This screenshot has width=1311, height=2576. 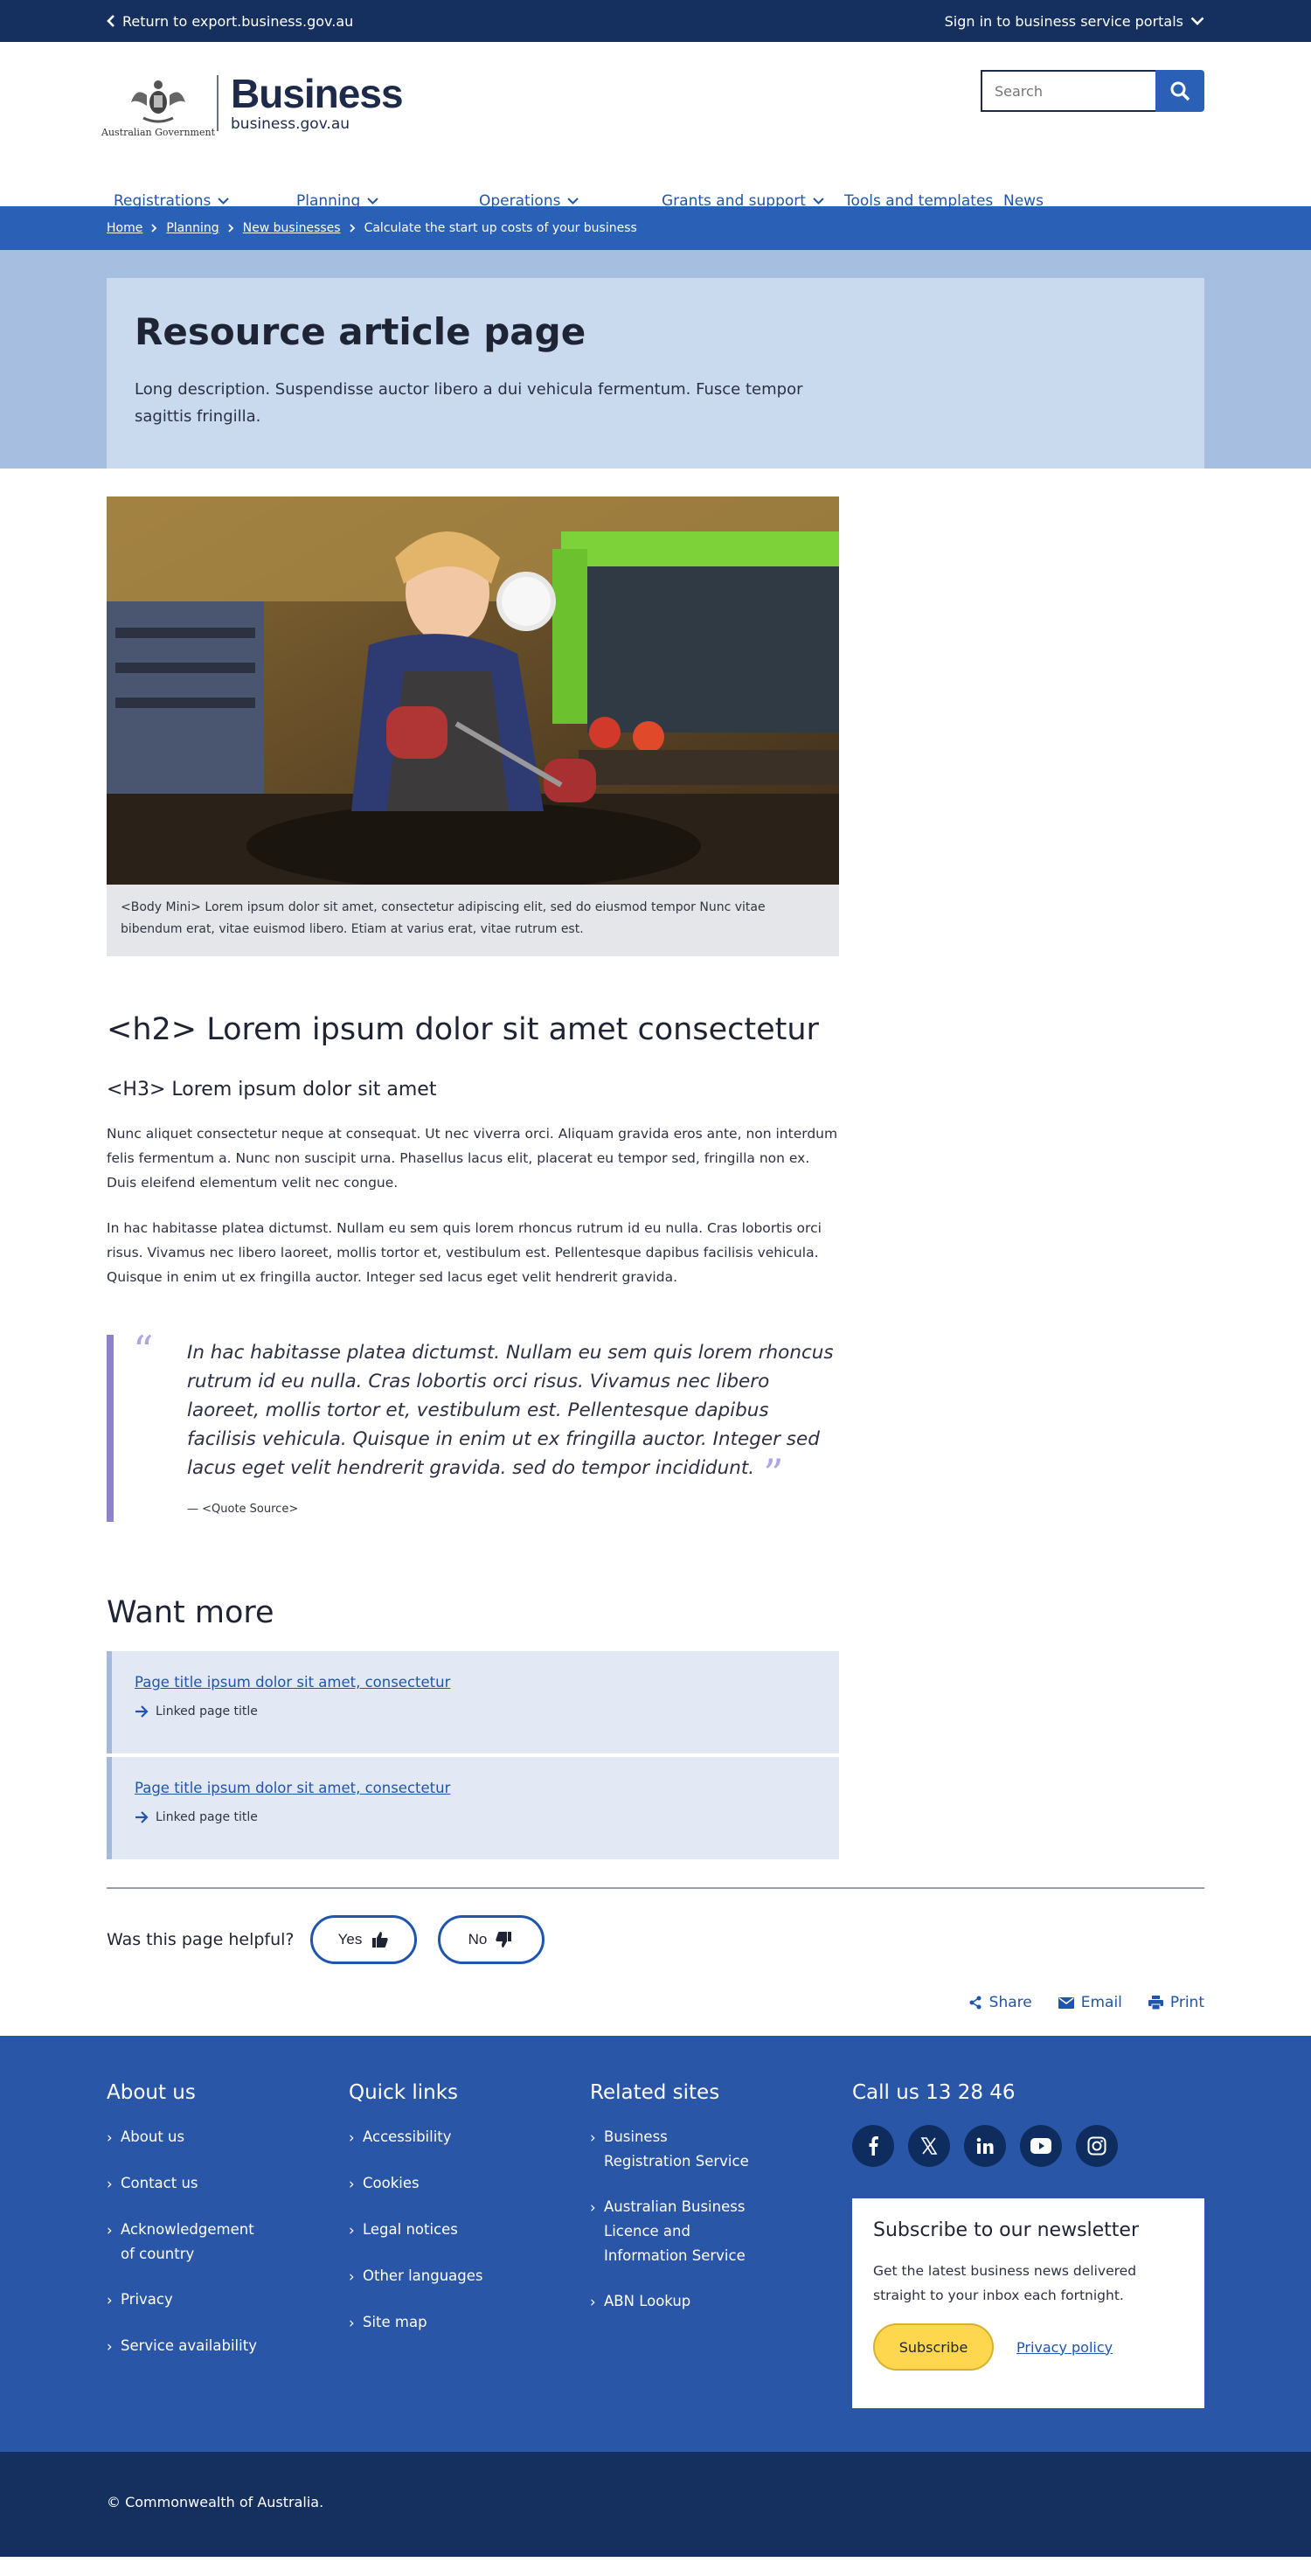 I want to click on footer-link: › Business Registration Service, so click(x=691, y=2149).